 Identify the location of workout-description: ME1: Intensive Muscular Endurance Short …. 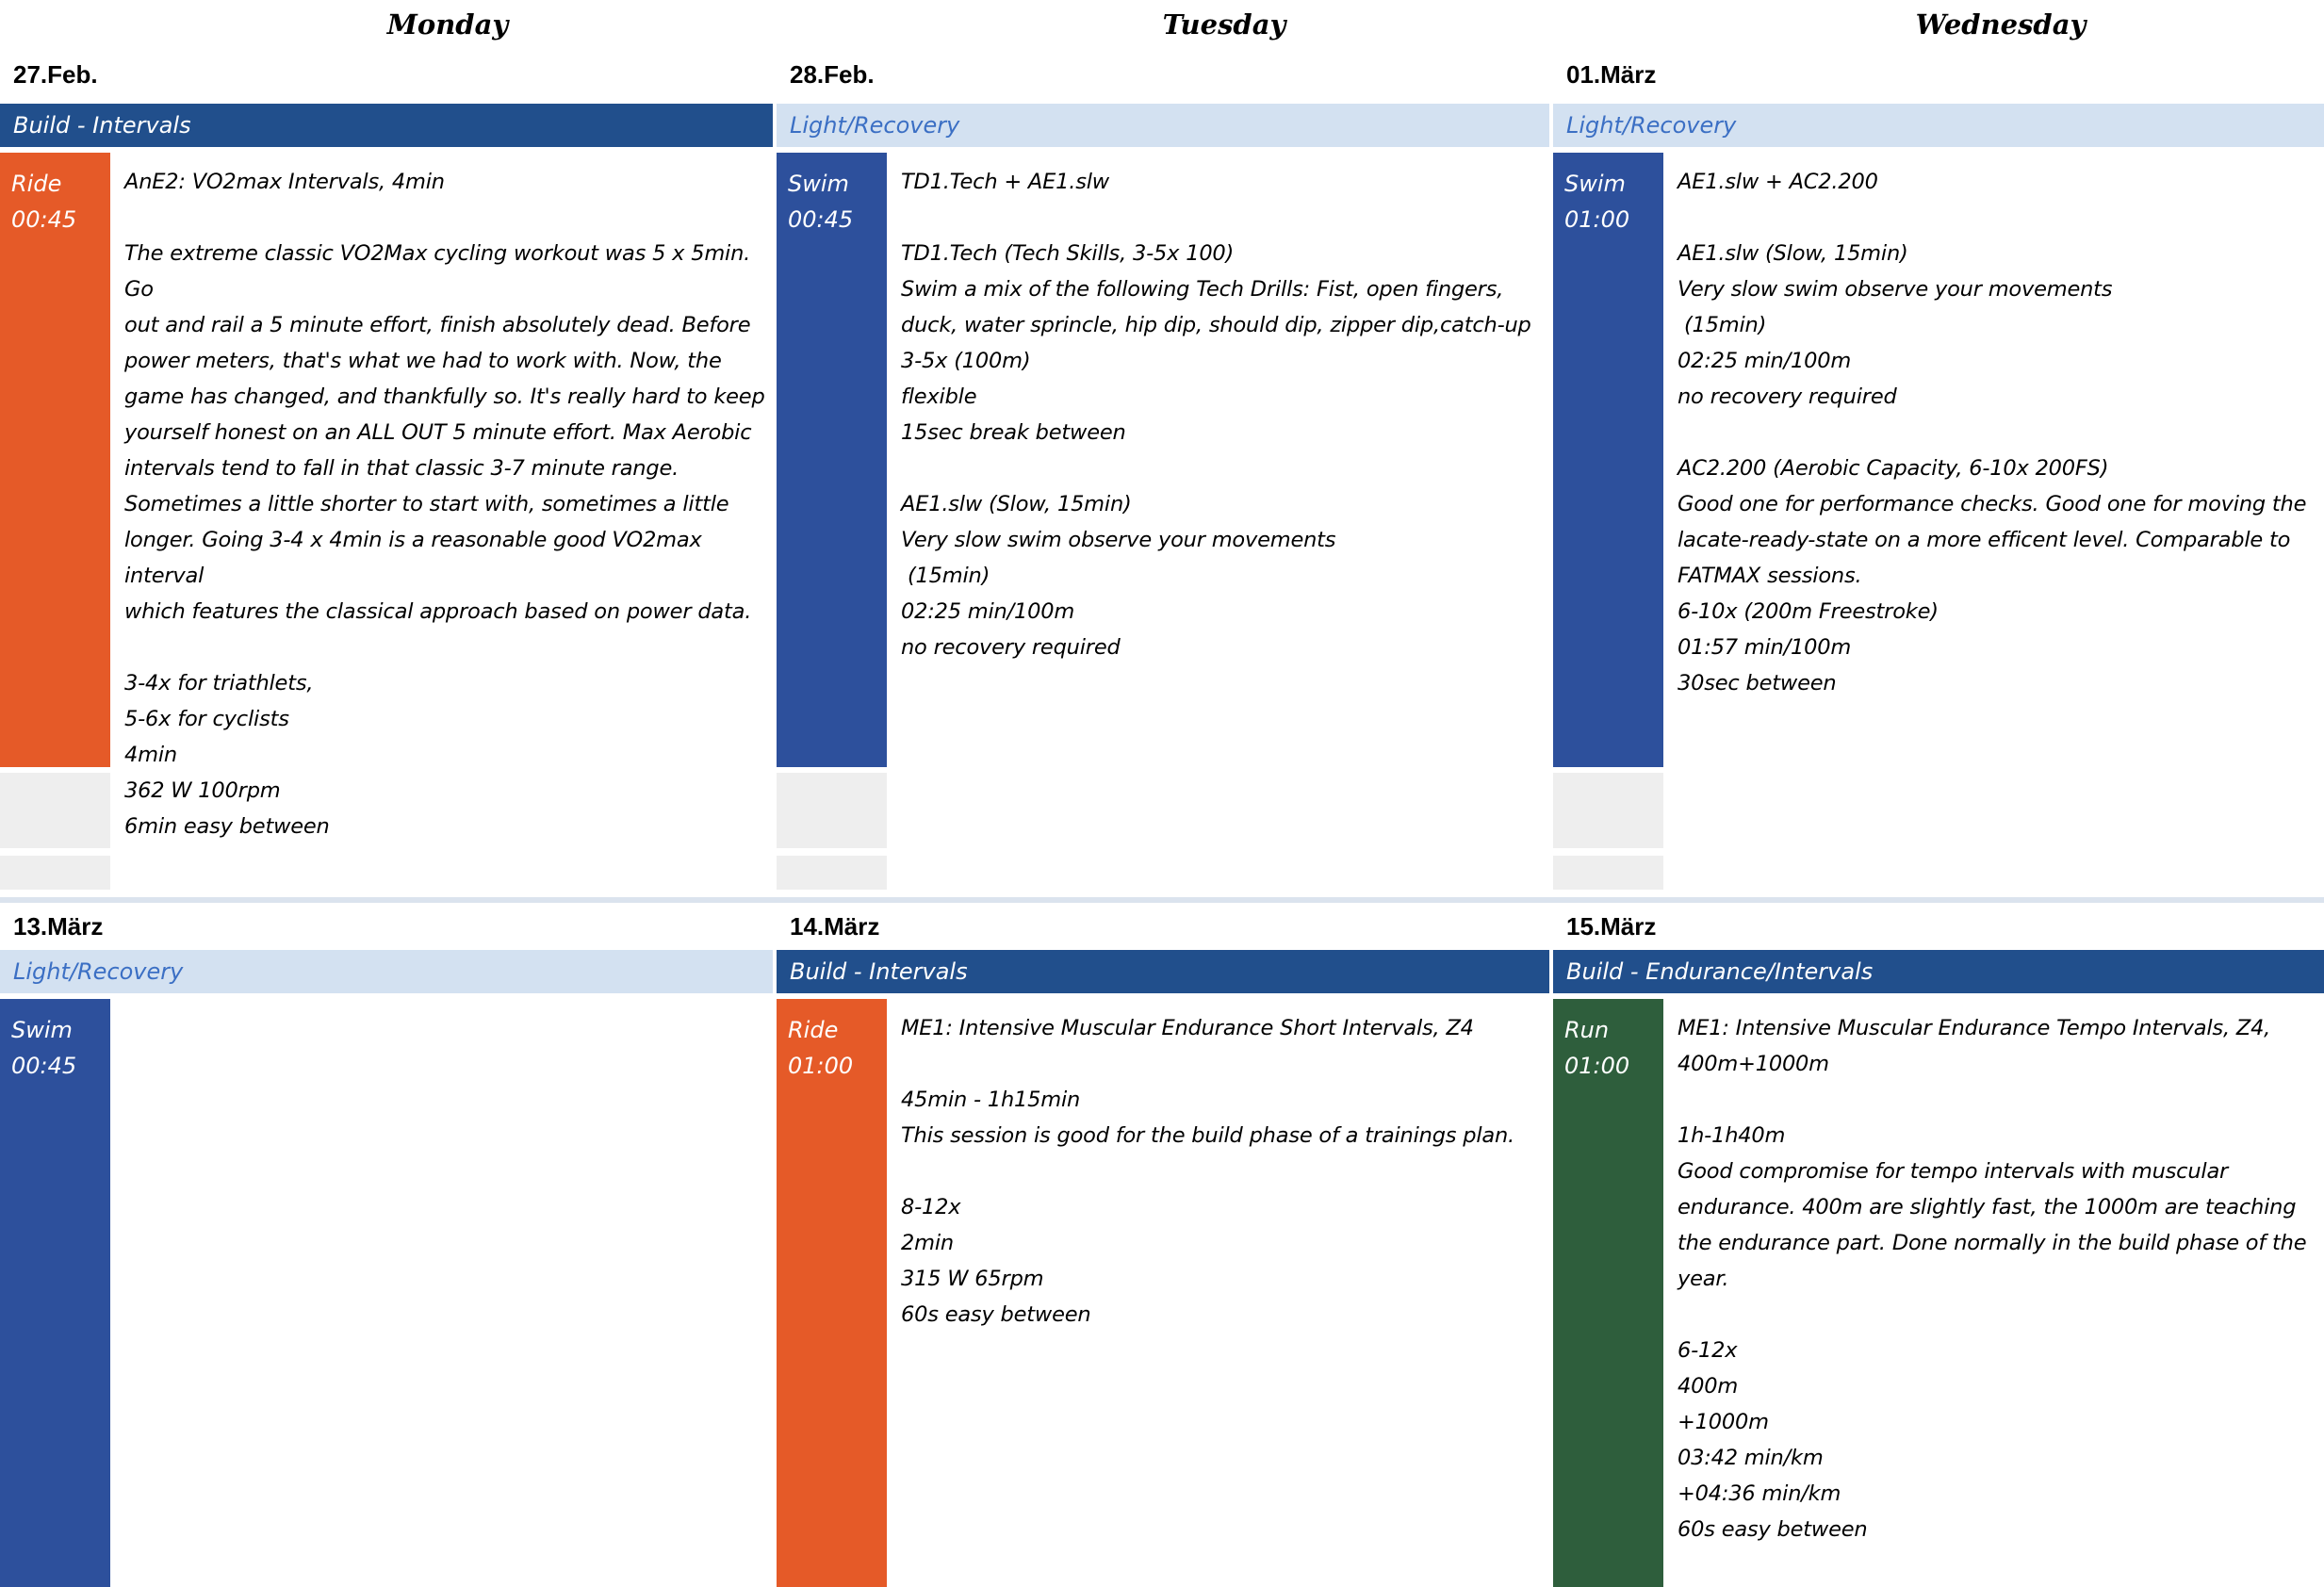
(1207, 1171).